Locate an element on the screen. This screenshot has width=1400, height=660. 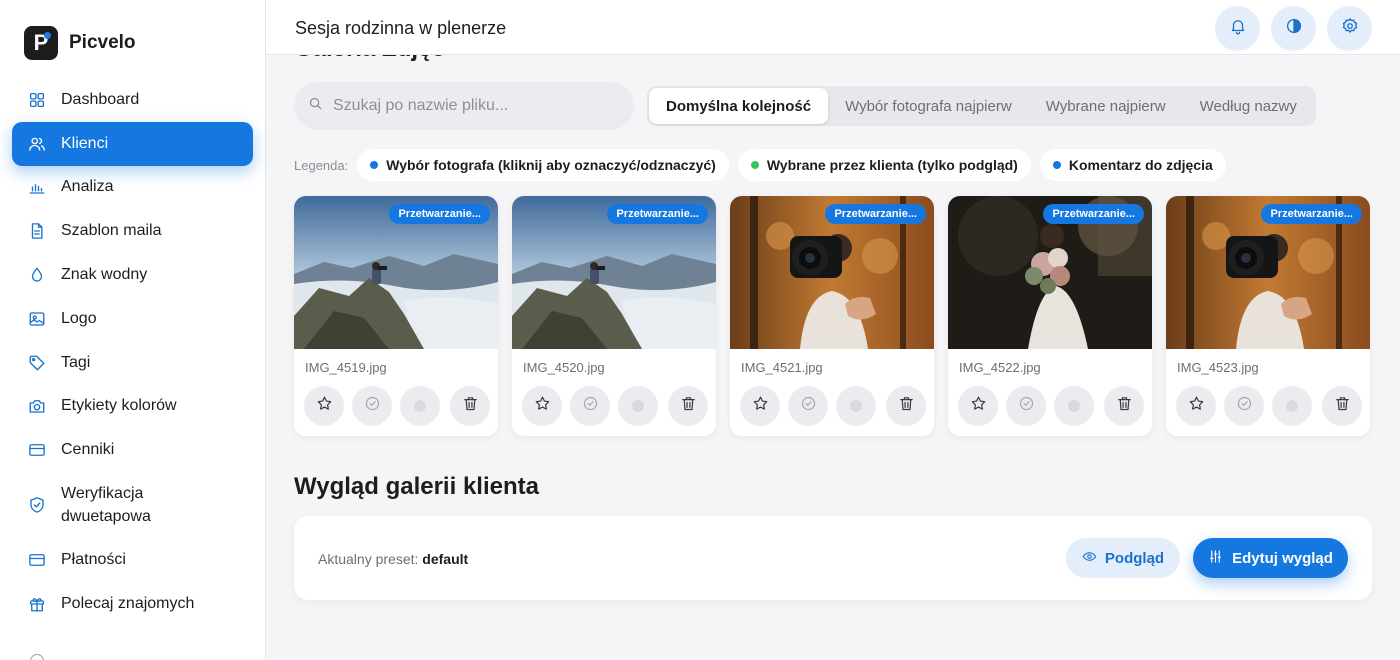
legend-chip-client-selected: Wybrane przez klienta (tylko podgląd) is located at coordinates (884, 165).